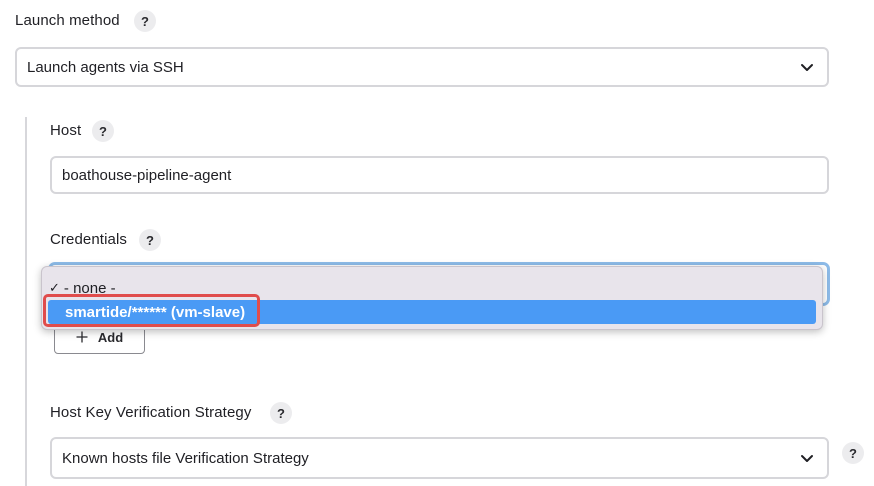 This screenshot has width=874, height=486. What do you see at coordinates (88, 239) in the screenshot?
I see `credentials-label: Credentials` at bounding box center [88, 239].